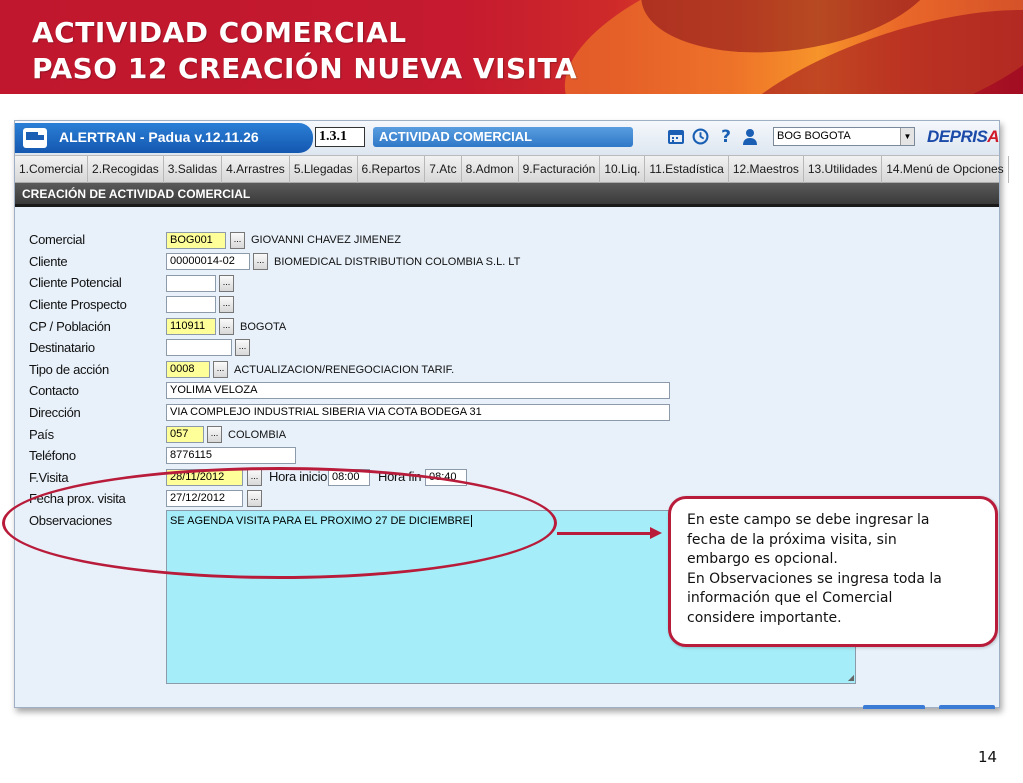 The width and height of the screenshot is (1023, 783). Describe the element at coordinates (62, 347) in the screenshot. I see `destinatario-label: Destinatario` at that location.